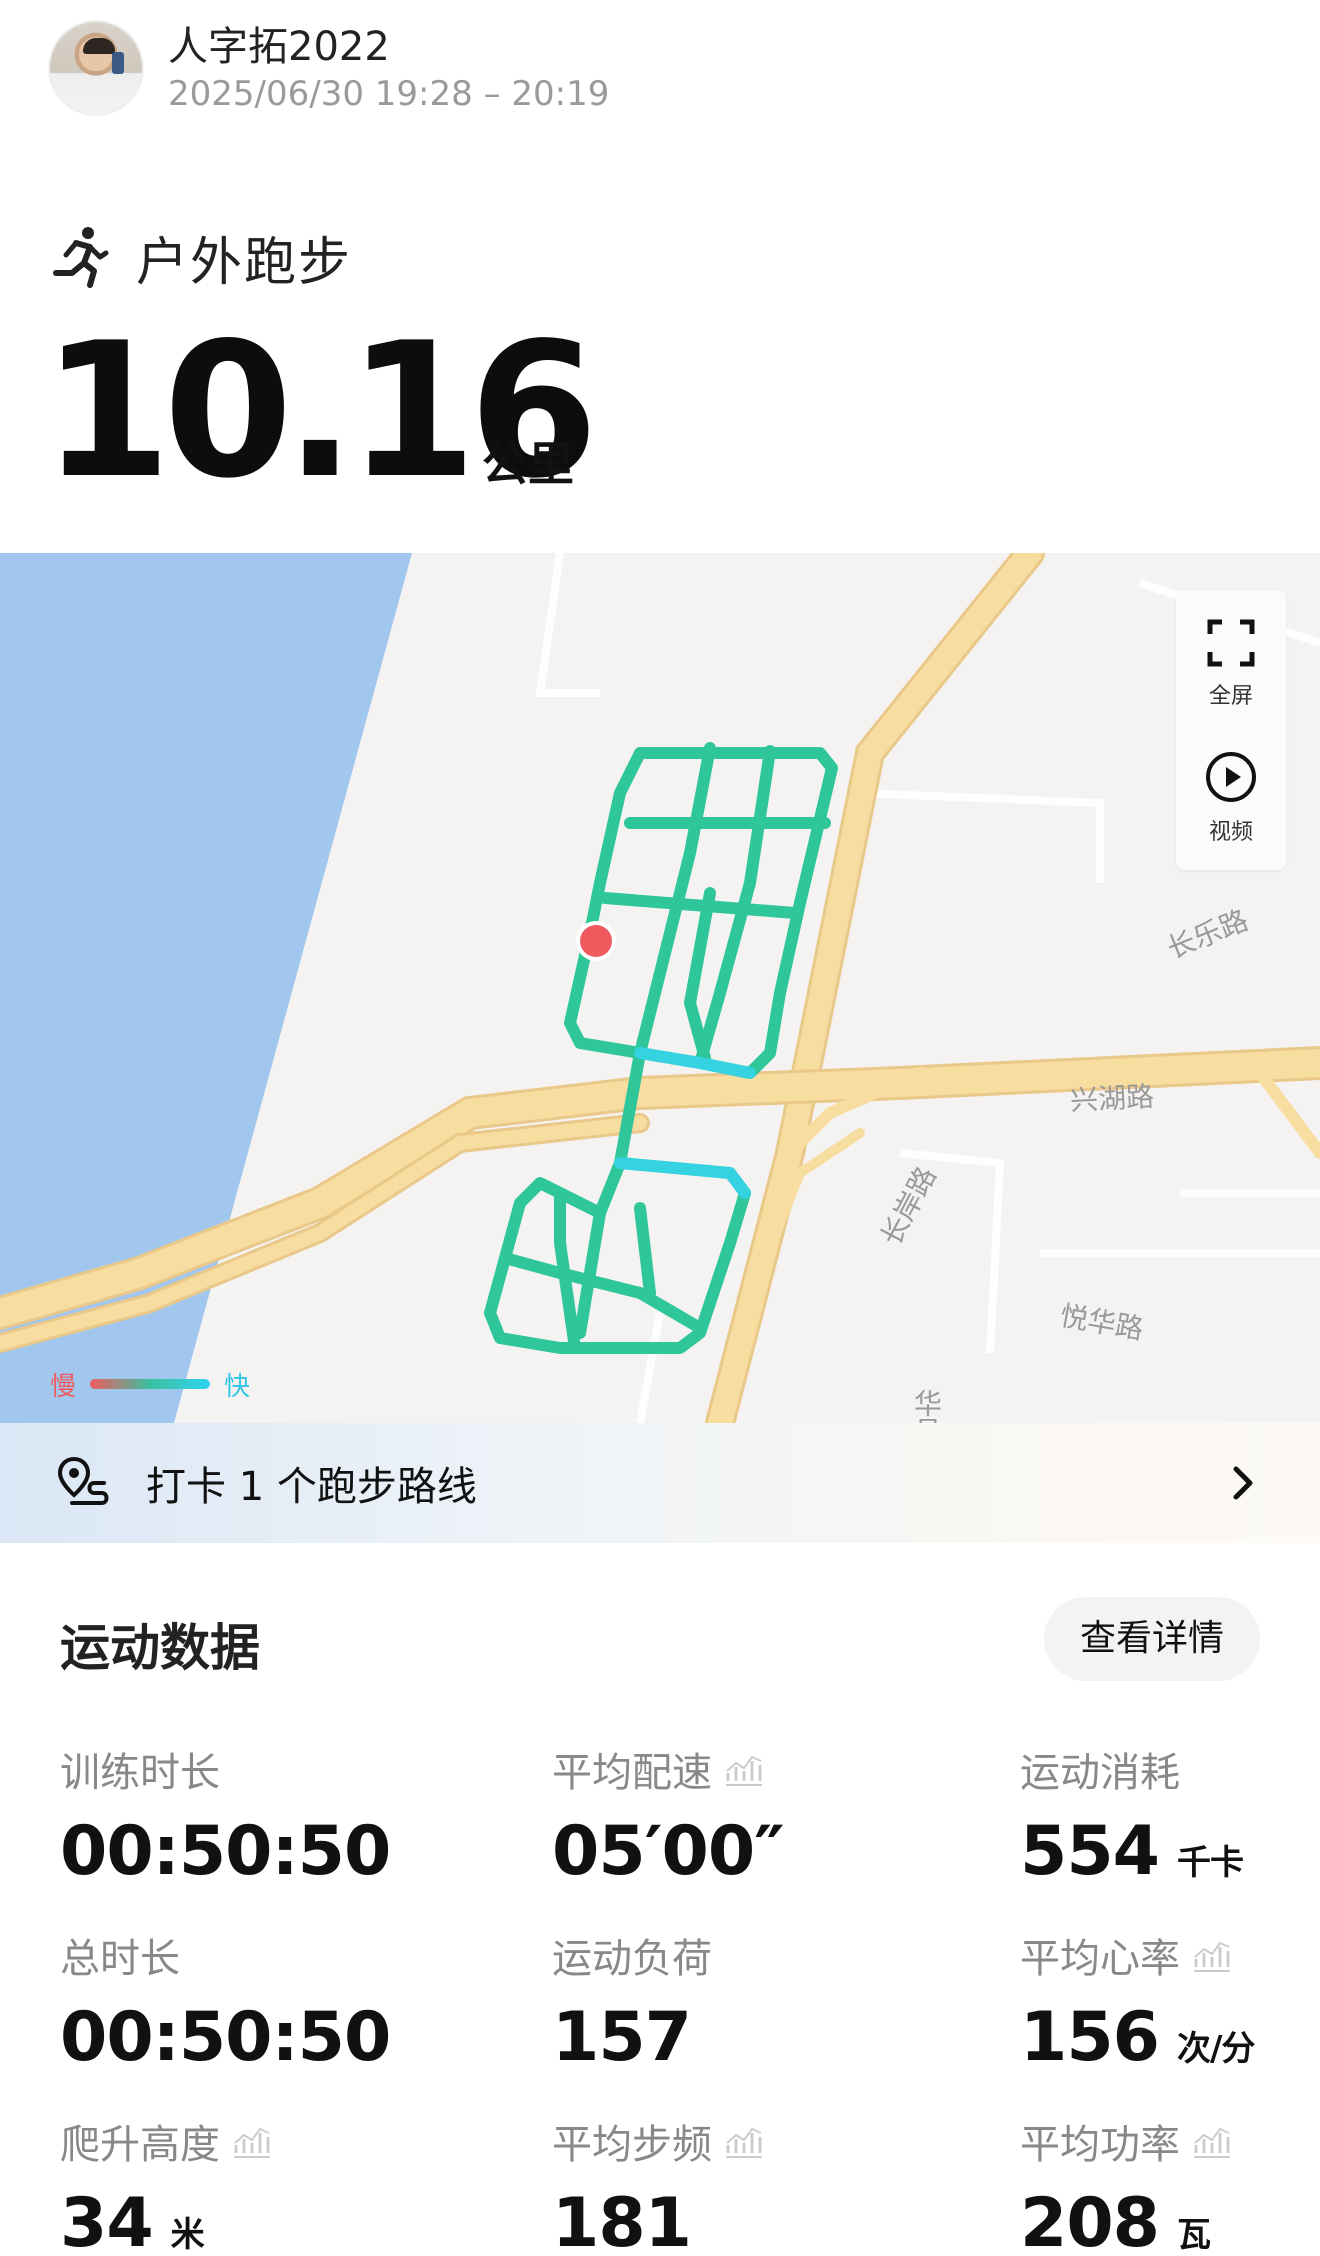 This screenshot has width=1320, height=2256. What do you see at coordinates (596, 941) in the screenshot?
I see `start-marker` at bounding box center [596, 941].